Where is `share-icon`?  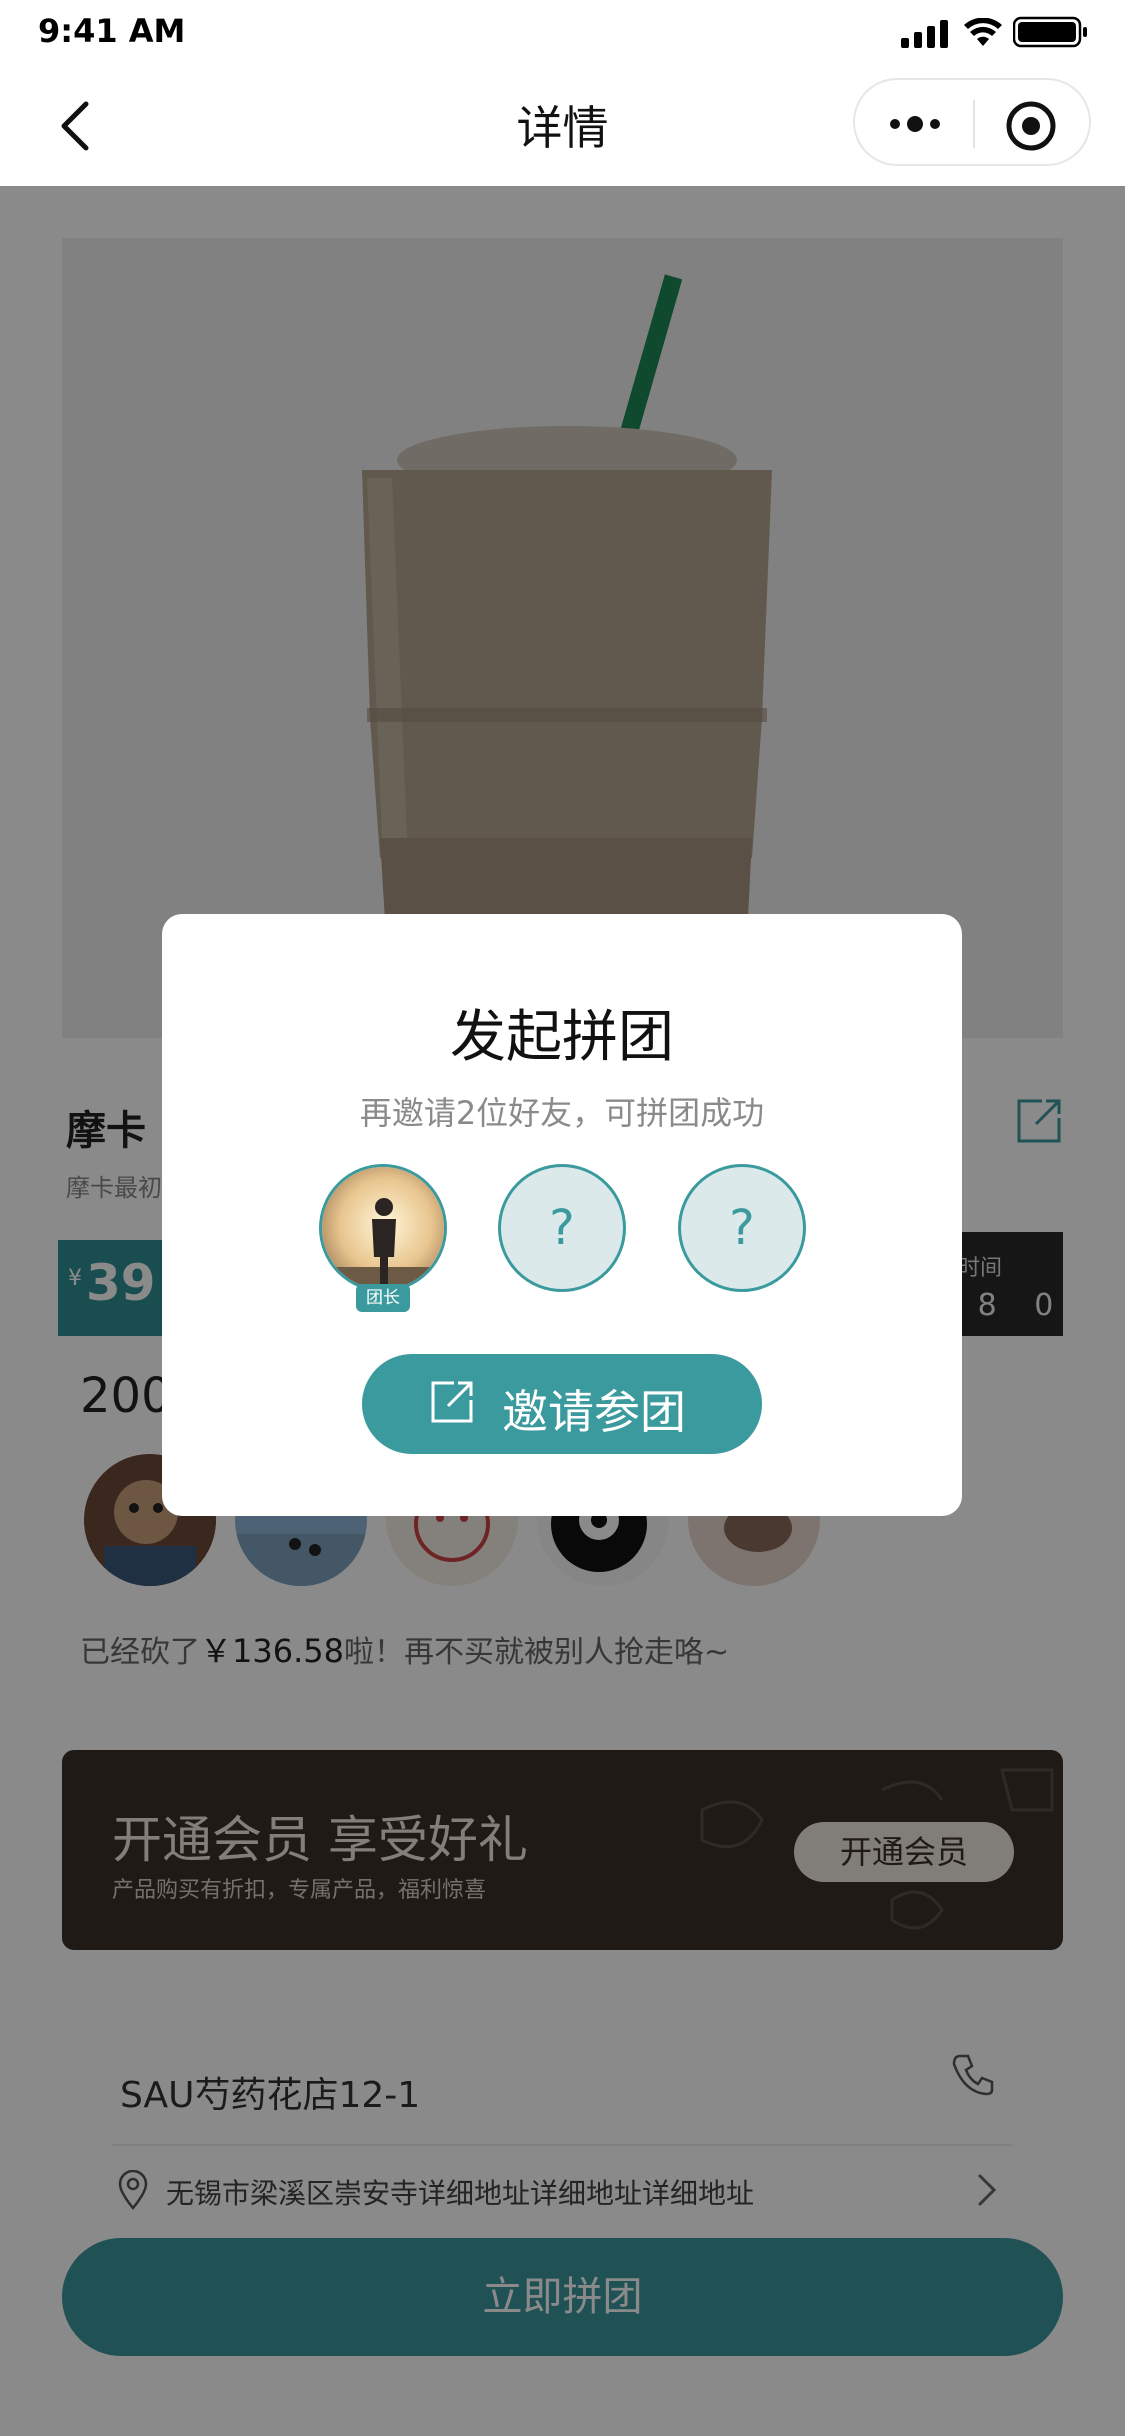 share-icon is located at coordinates (452, 1402).